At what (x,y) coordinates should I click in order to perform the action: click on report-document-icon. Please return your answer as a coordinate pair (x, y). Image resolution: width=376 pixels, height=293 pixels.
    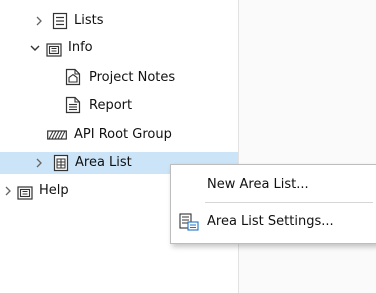
    Looking at the image, I should click on (73, 105).